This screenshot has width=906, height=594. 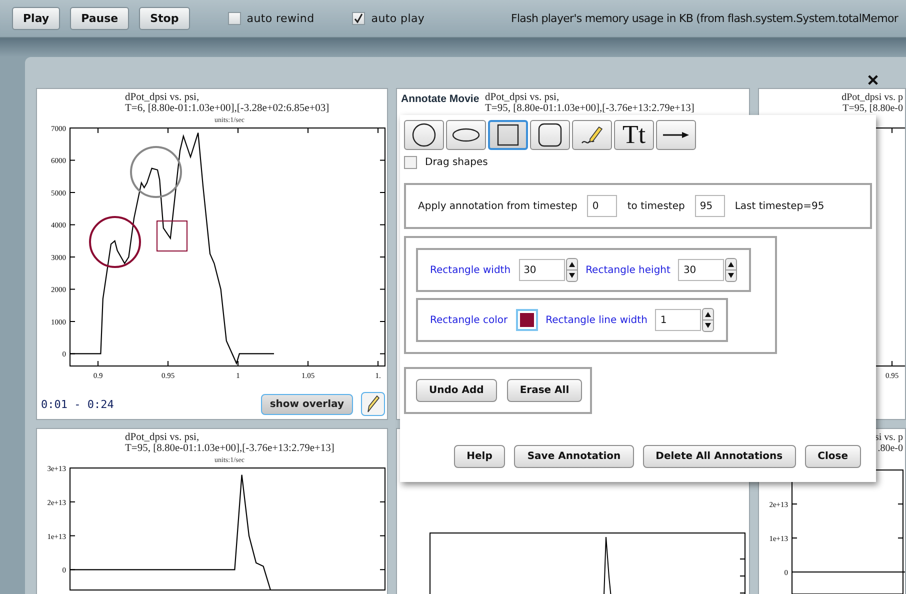 What do you see at coordinates (544, 390) in the screenshot?
I see `edit-button: Erase All` at bounding box center [544, 390].